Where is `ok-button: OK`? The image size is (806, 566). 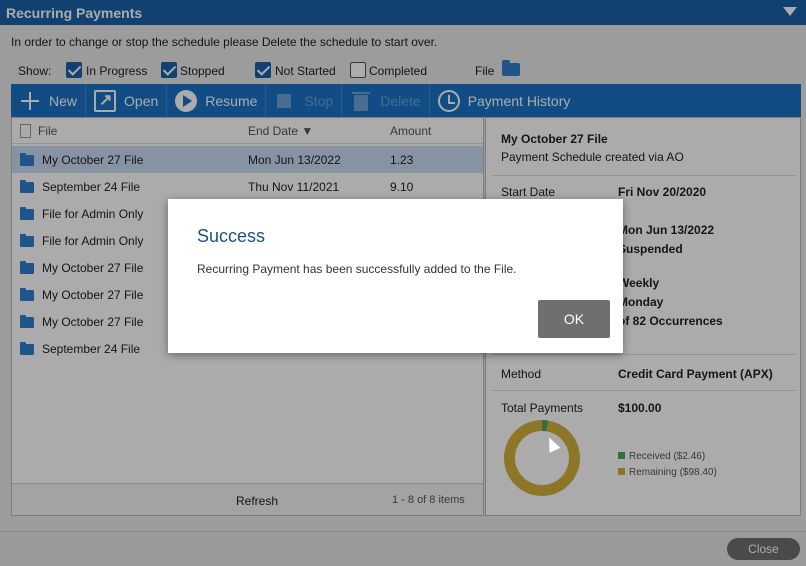
ok-button: OK is located at coordinates (574, 319).